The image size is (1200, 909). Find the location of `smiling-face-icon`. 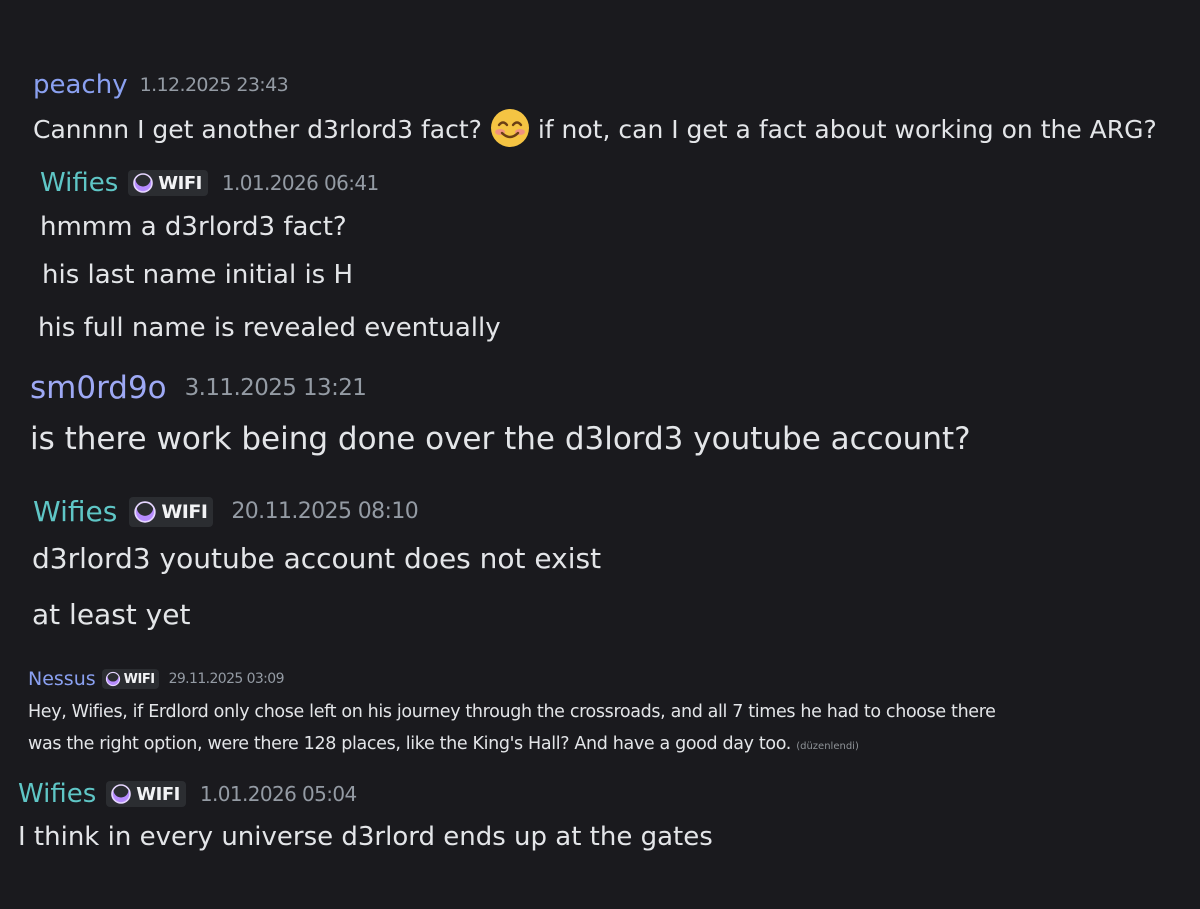

smiling-face-icon is located at coordinates (510, 131).